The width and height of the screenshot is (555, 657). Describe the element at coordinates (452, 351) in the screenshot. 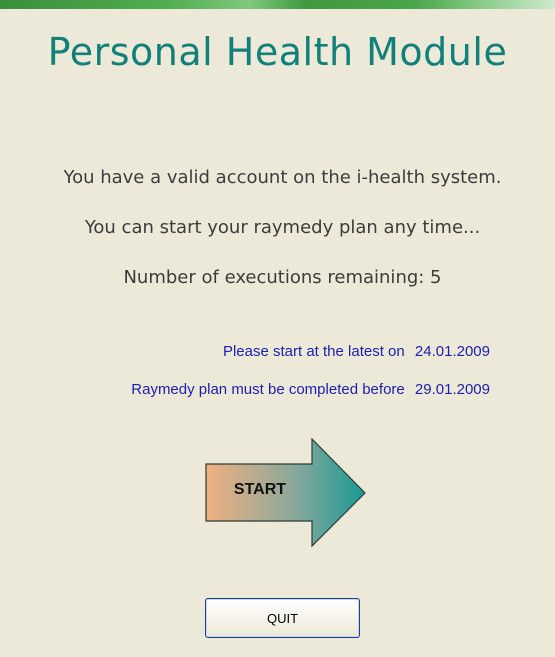

I see `start-deadline-date: 24.01.2009` at that location.